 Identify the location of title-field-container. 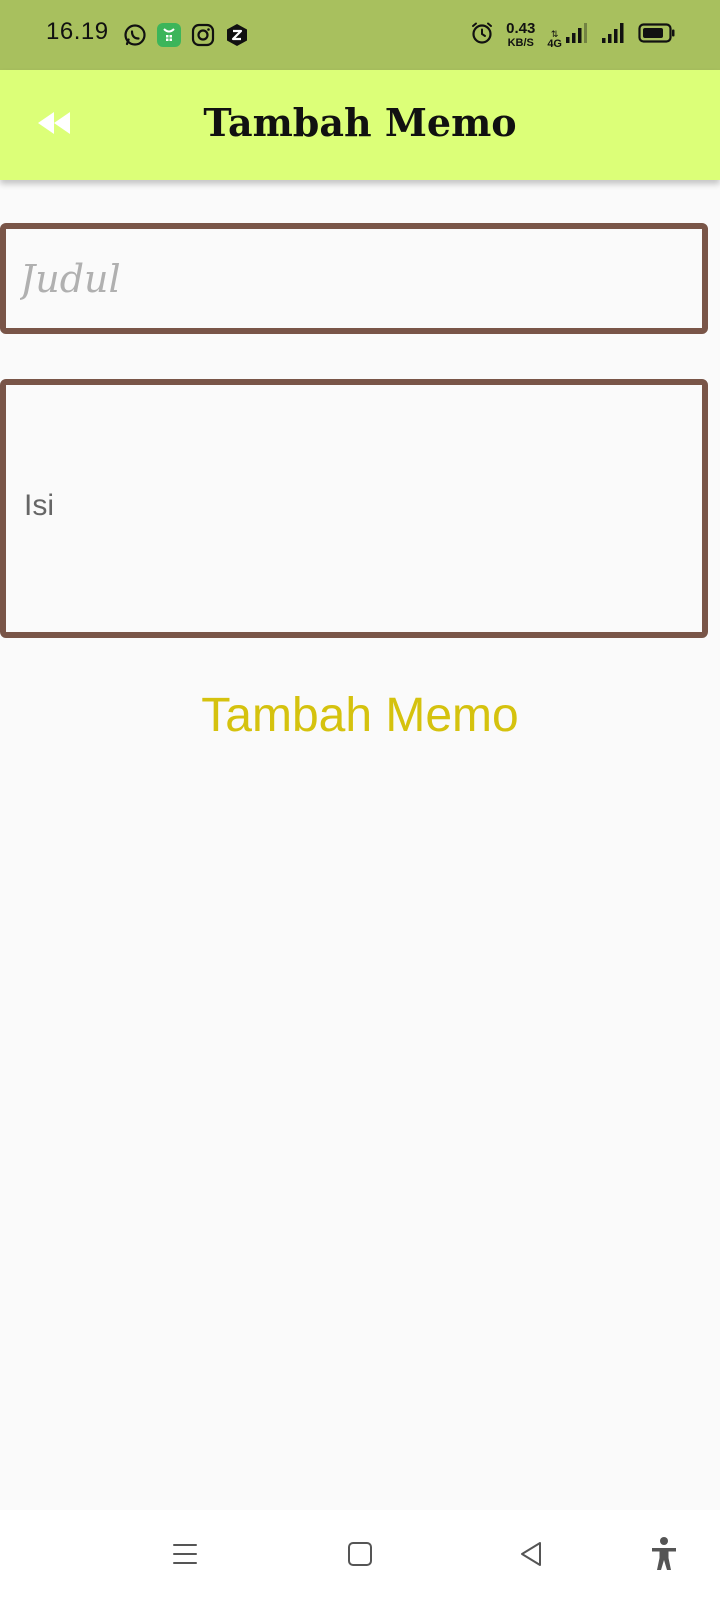
(354, 278).